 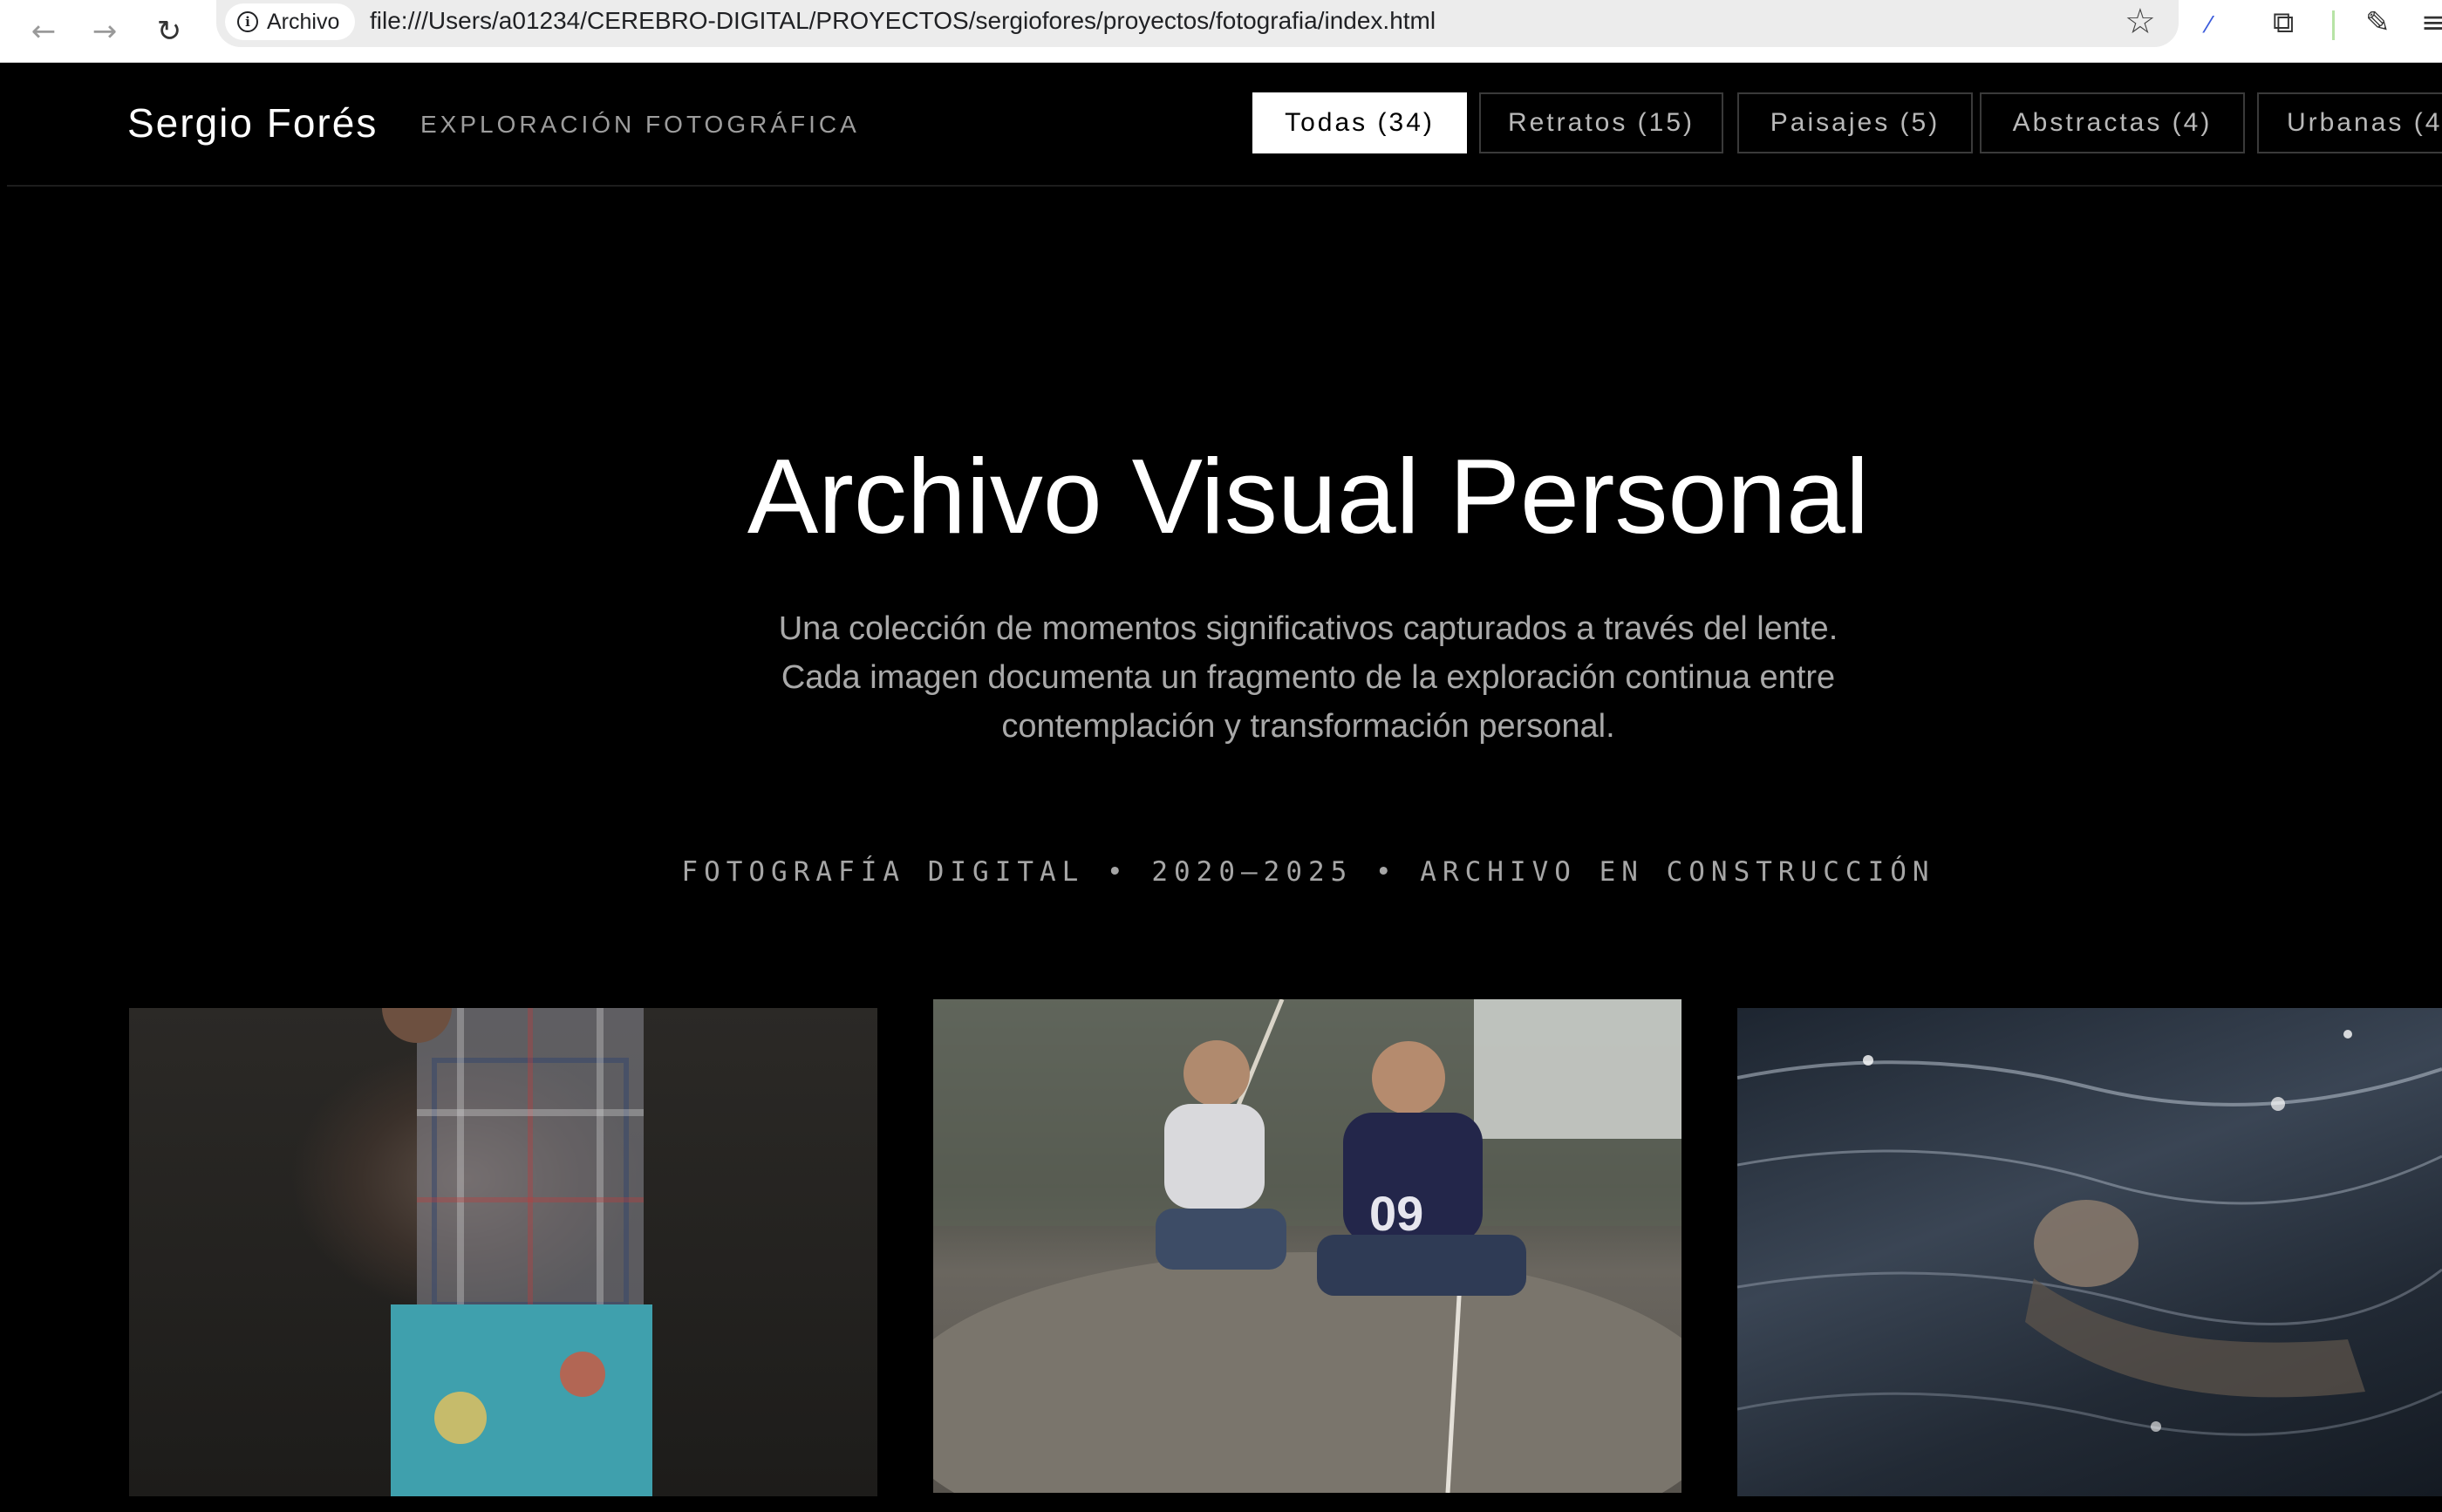 What do you see at coordinates (2333, 25) in the screenshot?
I see `toolbar-divider` at bounding box center [2333, 25].